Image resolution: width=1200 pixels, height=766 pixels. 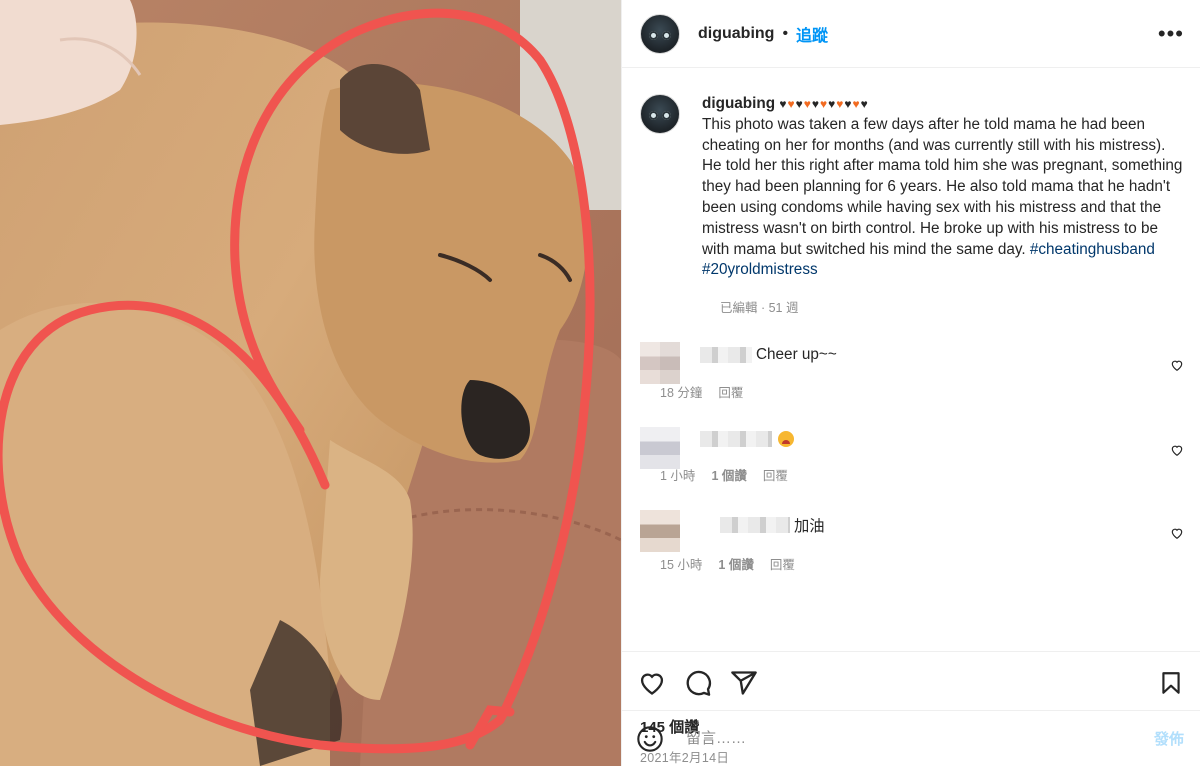 What do you see at coordinates (681, 393) in the screenshot?
I see `comment-time: 18 分鐘` at bounding box center [681, 393].